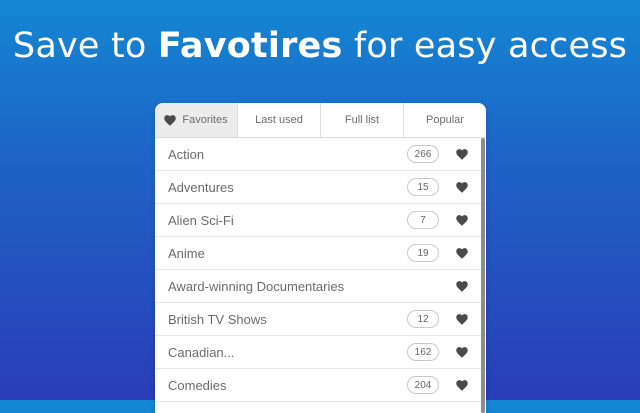 This screenshot has height=413, width=640. Describe the element at coordinates (424, 286) in the screenshot. I see `count-badge` at that location.